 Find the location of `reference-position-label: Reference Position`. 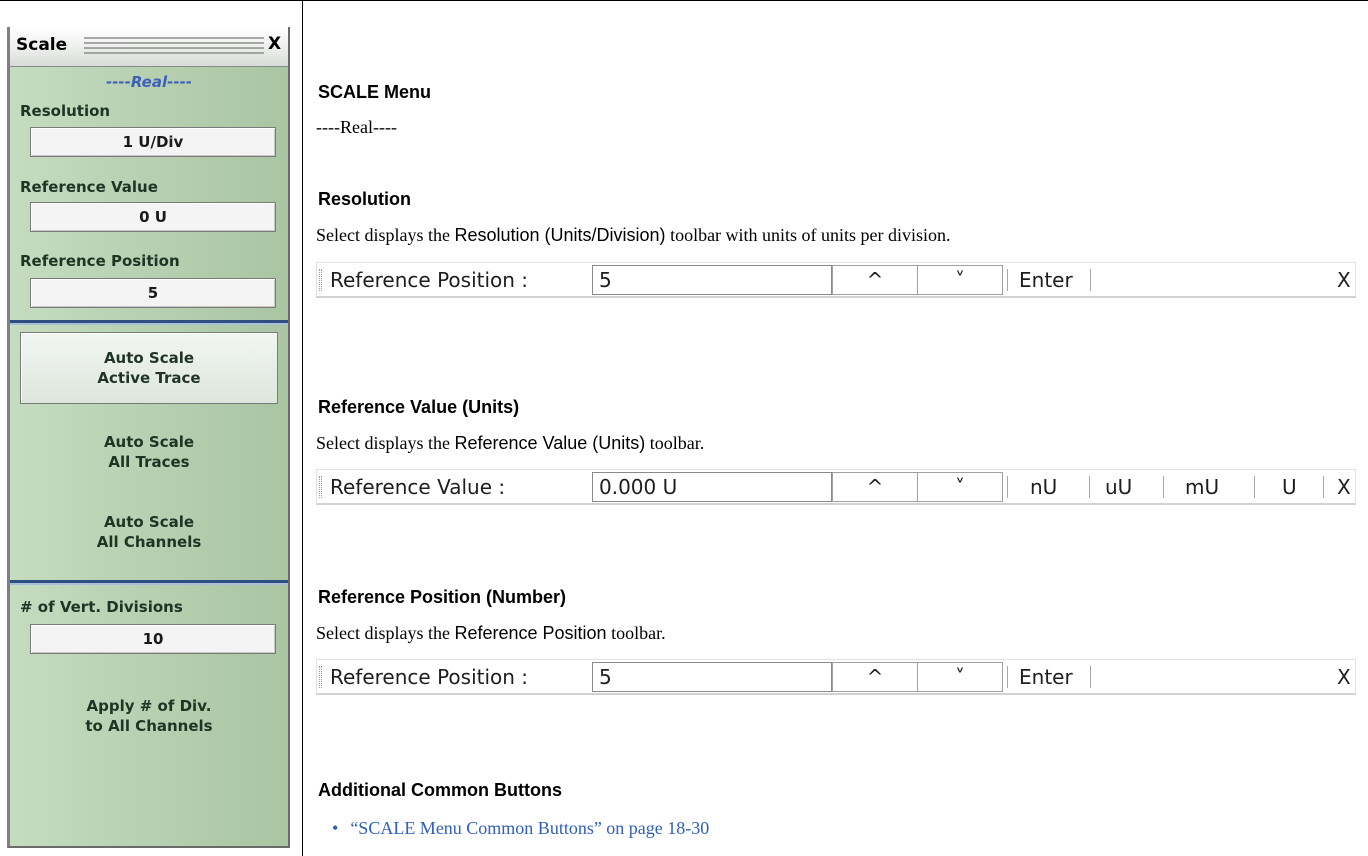

reference-position-label: Reference Position is located at coordinates (100, 261).